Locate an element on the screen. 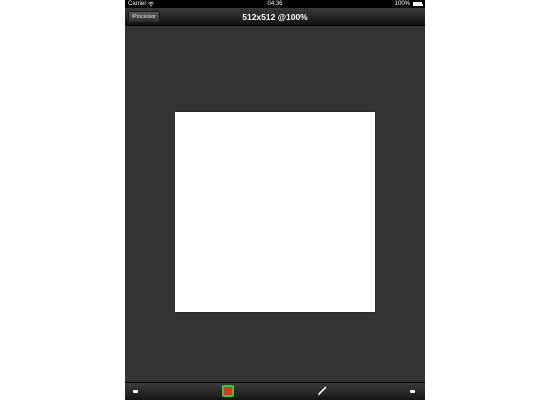 The image size is (550, 400). back-button: iProcessor is located at coordinates (144, 17).